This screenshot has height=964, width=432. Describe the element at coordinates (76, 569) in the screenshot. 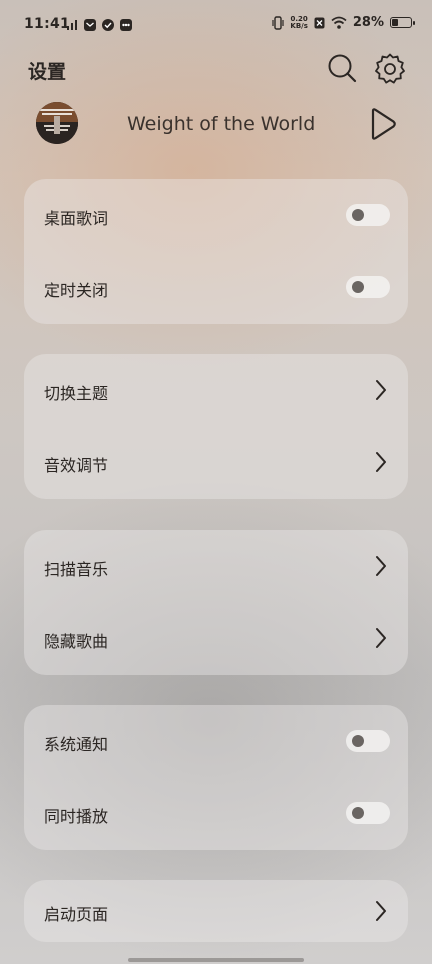

I see `setting-label: 扫描音乐` at that location.